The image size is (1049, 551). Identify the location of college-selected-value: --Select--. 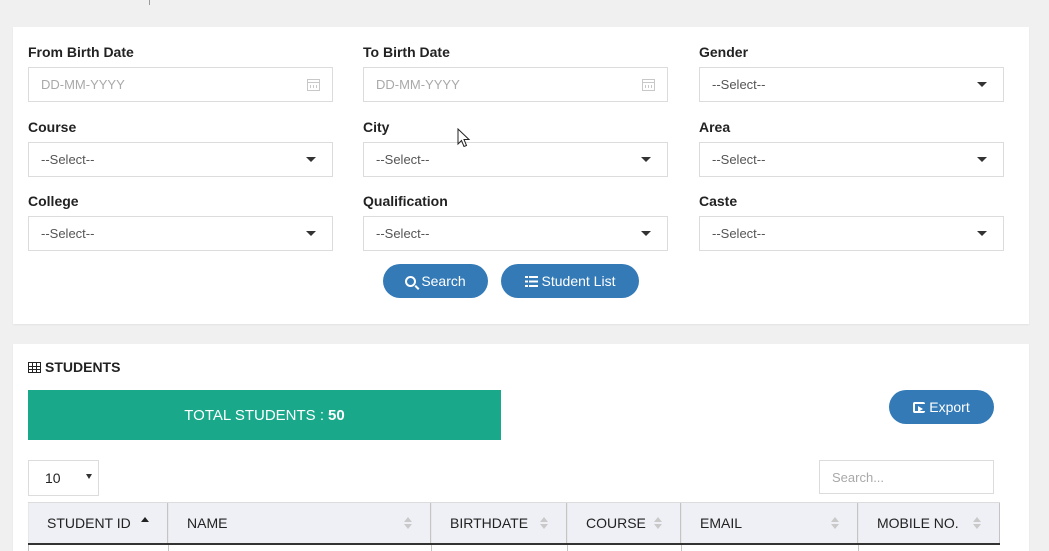
(68, 233).